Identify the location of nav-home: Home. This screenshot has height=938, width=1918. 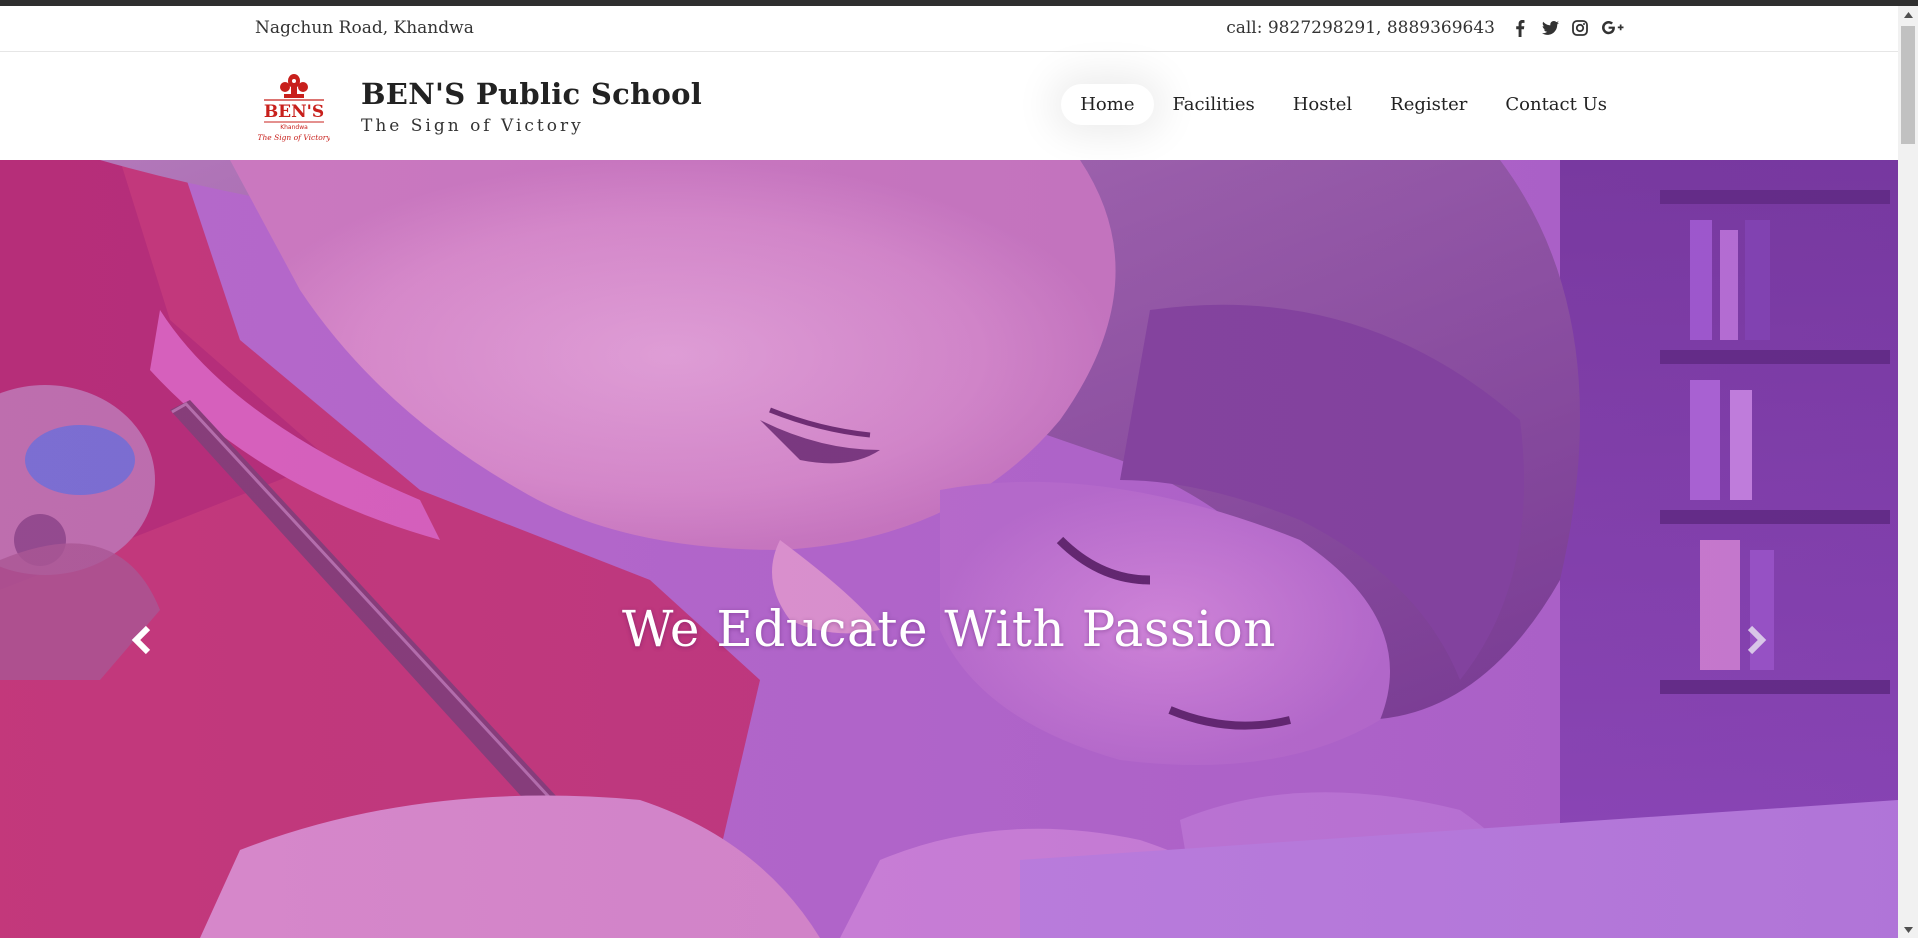
(1107, 104).